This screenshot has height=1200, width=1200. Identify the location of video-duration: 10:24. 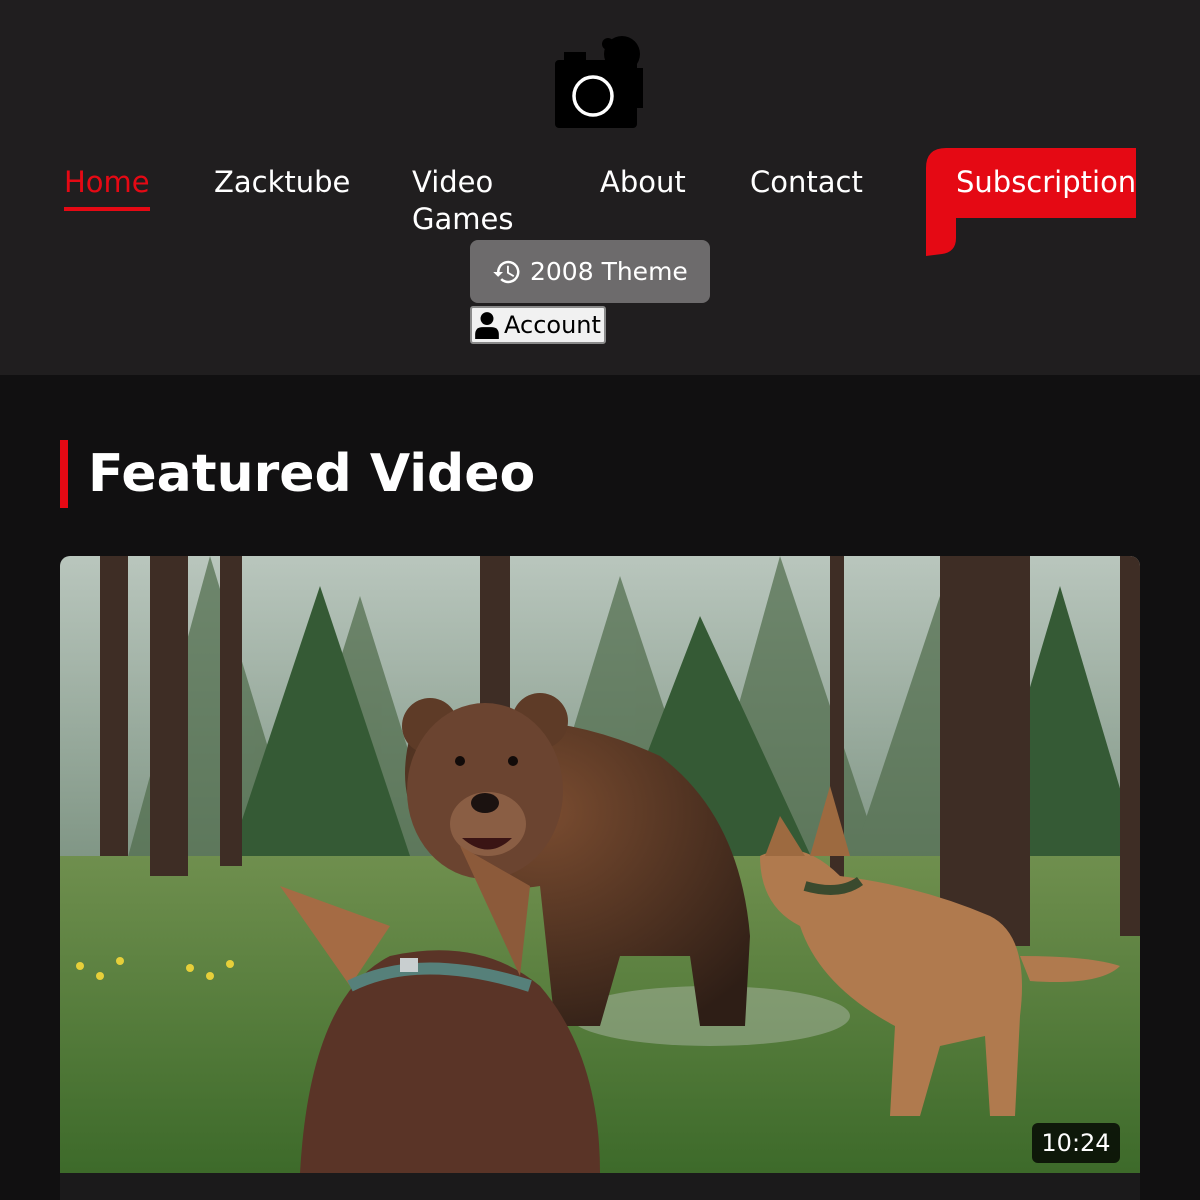
(1076, 1143).